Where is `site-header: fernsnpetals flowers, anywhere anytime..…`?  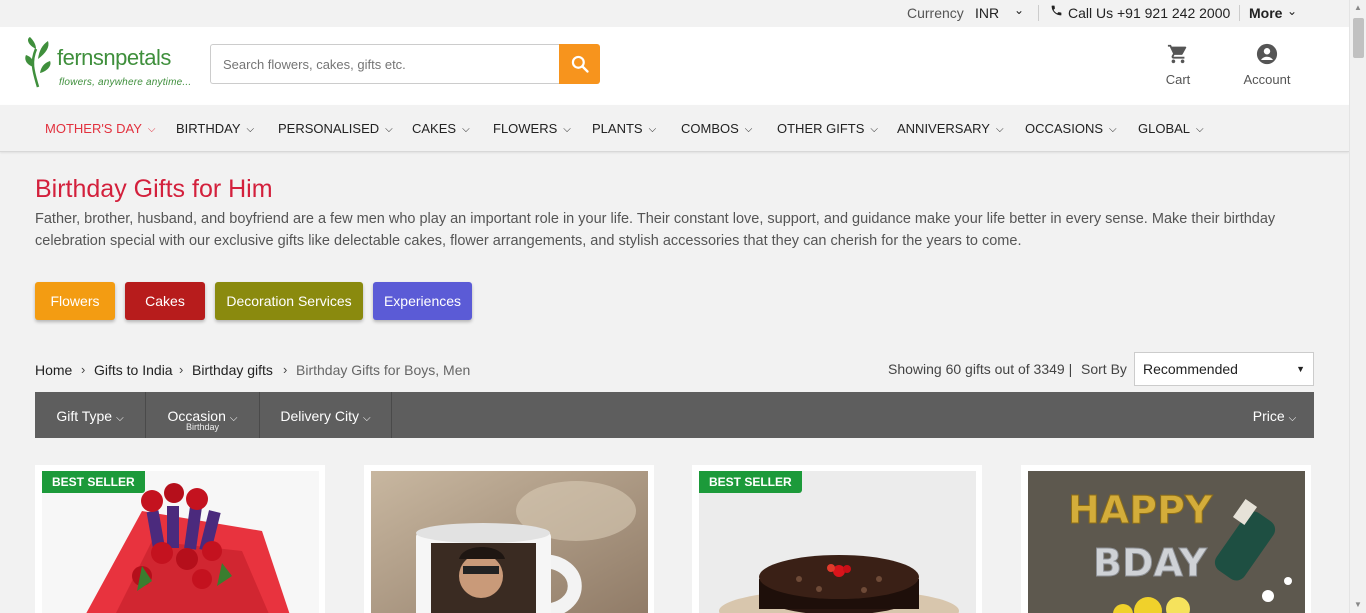
site-header: fernsnpetals flowers, anywhere anytime..… is located at coordinates (674, 66).